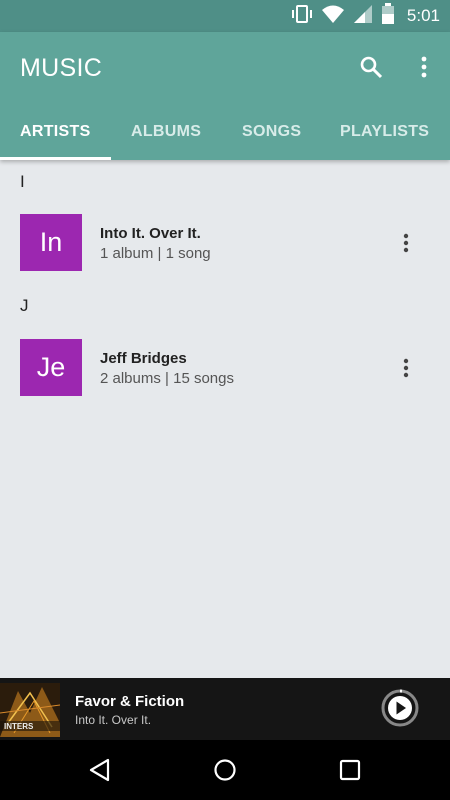 The height and width of the screenshot is (800, 450). I want to click on recents-icon, so click(350, 770).